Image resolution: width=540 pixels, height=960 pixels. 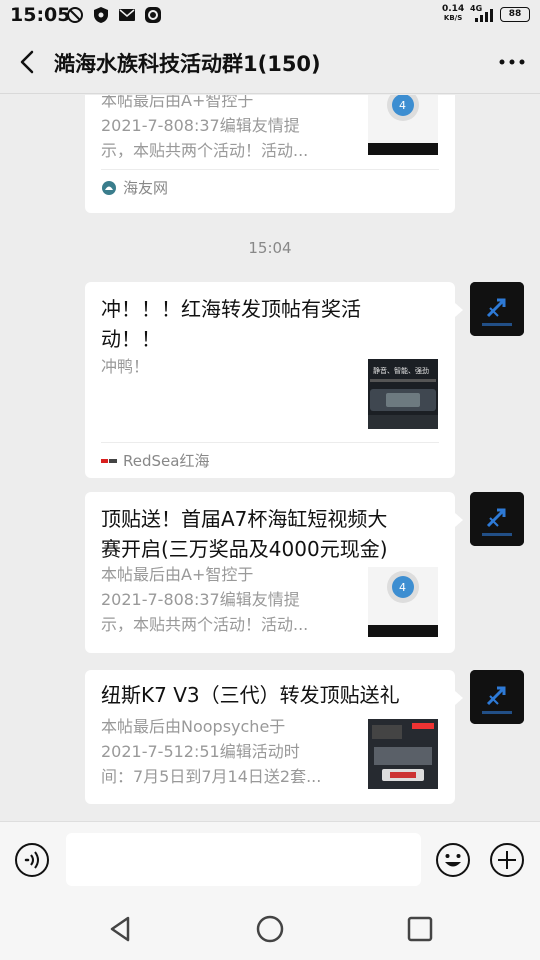 I want to click on card-title: 顶贴送！首届A7杯海缸短视频大 赛开启(三万奖品及4000元现金), so click(x=271, y=534).